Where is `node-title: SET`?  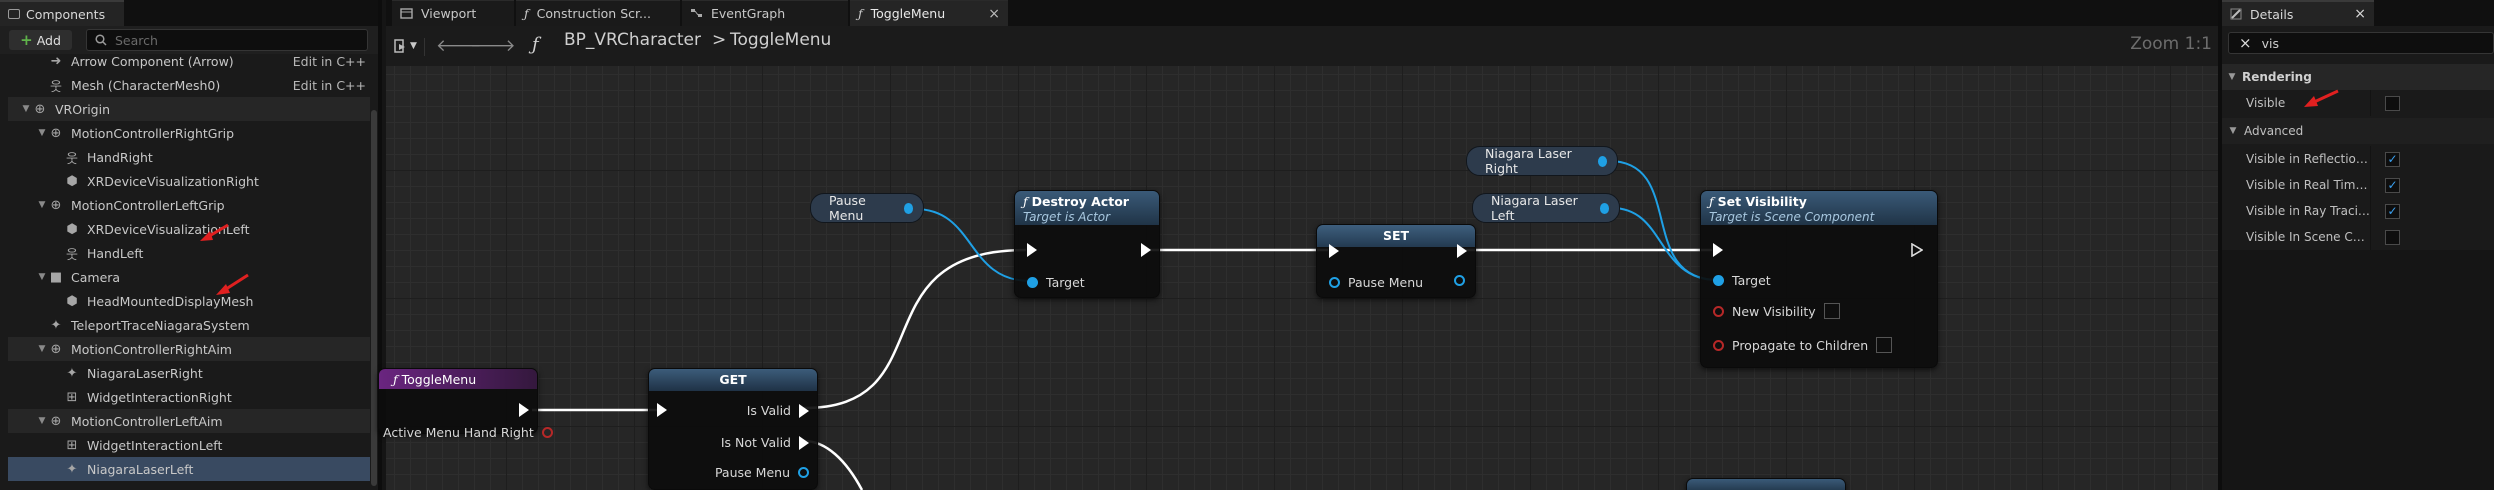
node-title: SET is located at coordinates (1396, 235).